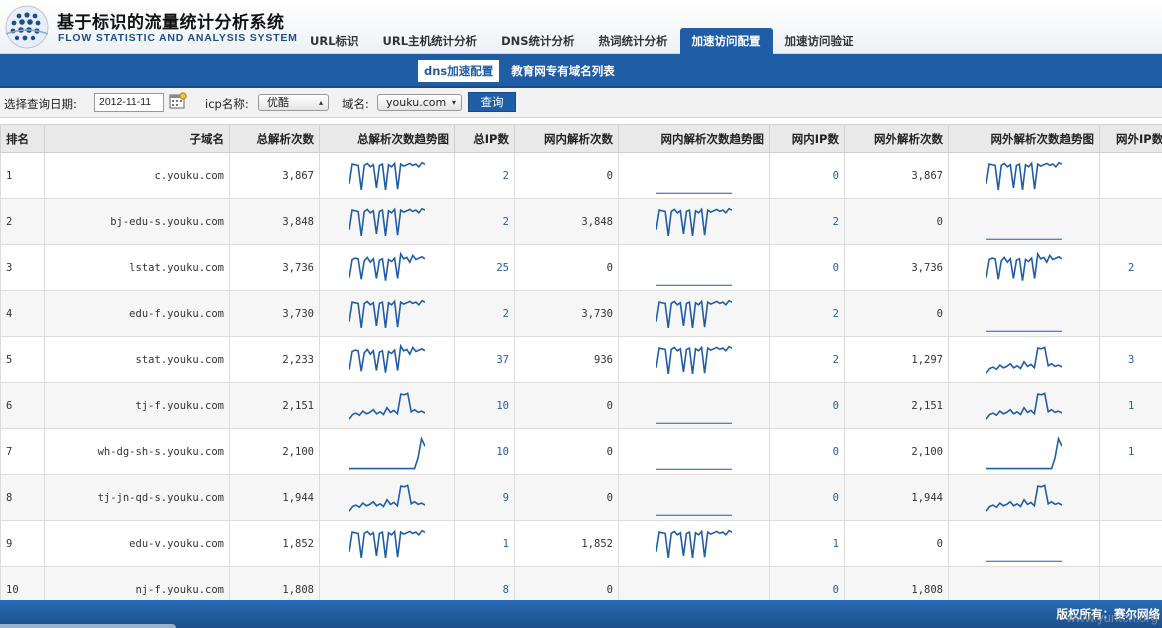 The width and height of the screenshot is (1162, 628). I want to click on cell-total: 3,848, so click(274, 221).